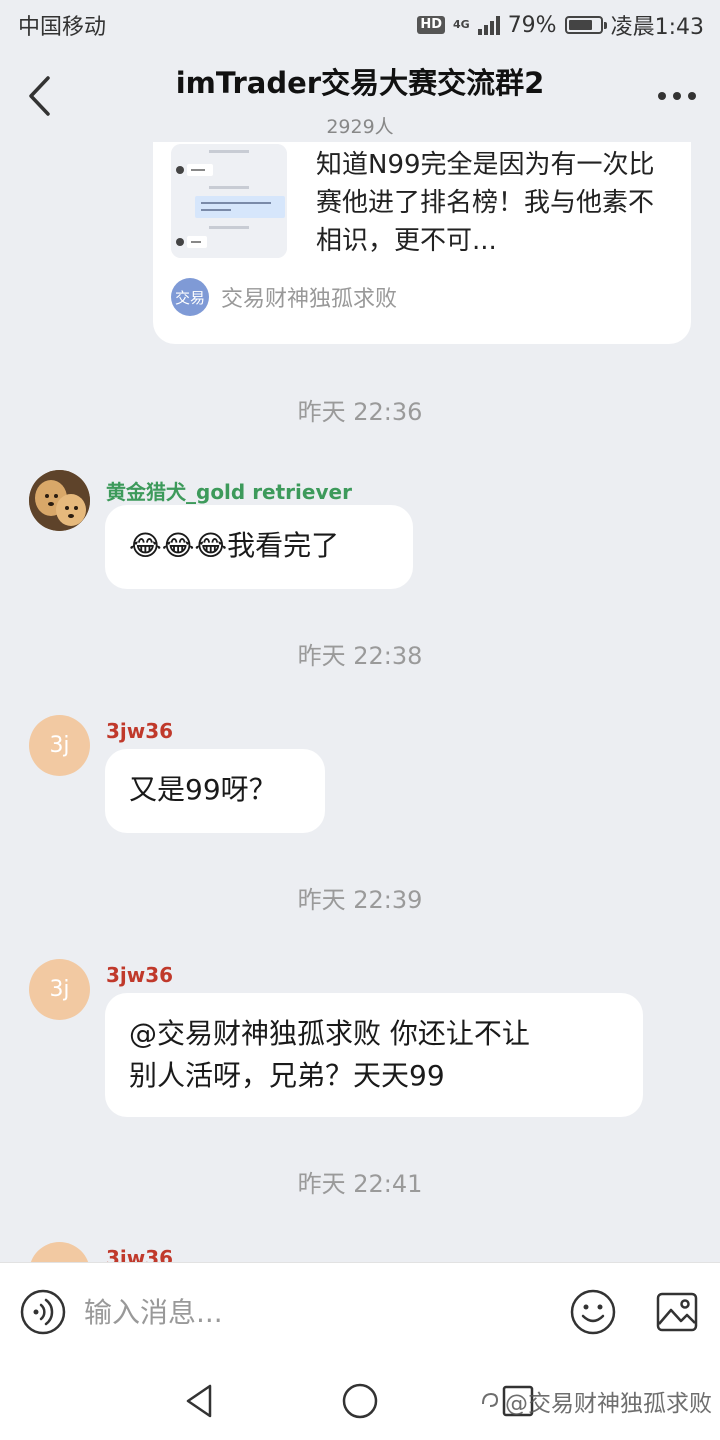 This screenshot has width=720, height=1440. What do you see at coordinates (360, 1184) in the screenshot?
I see `message-timestamp: 昨天 22:41` at bounding box center [360, 1184].